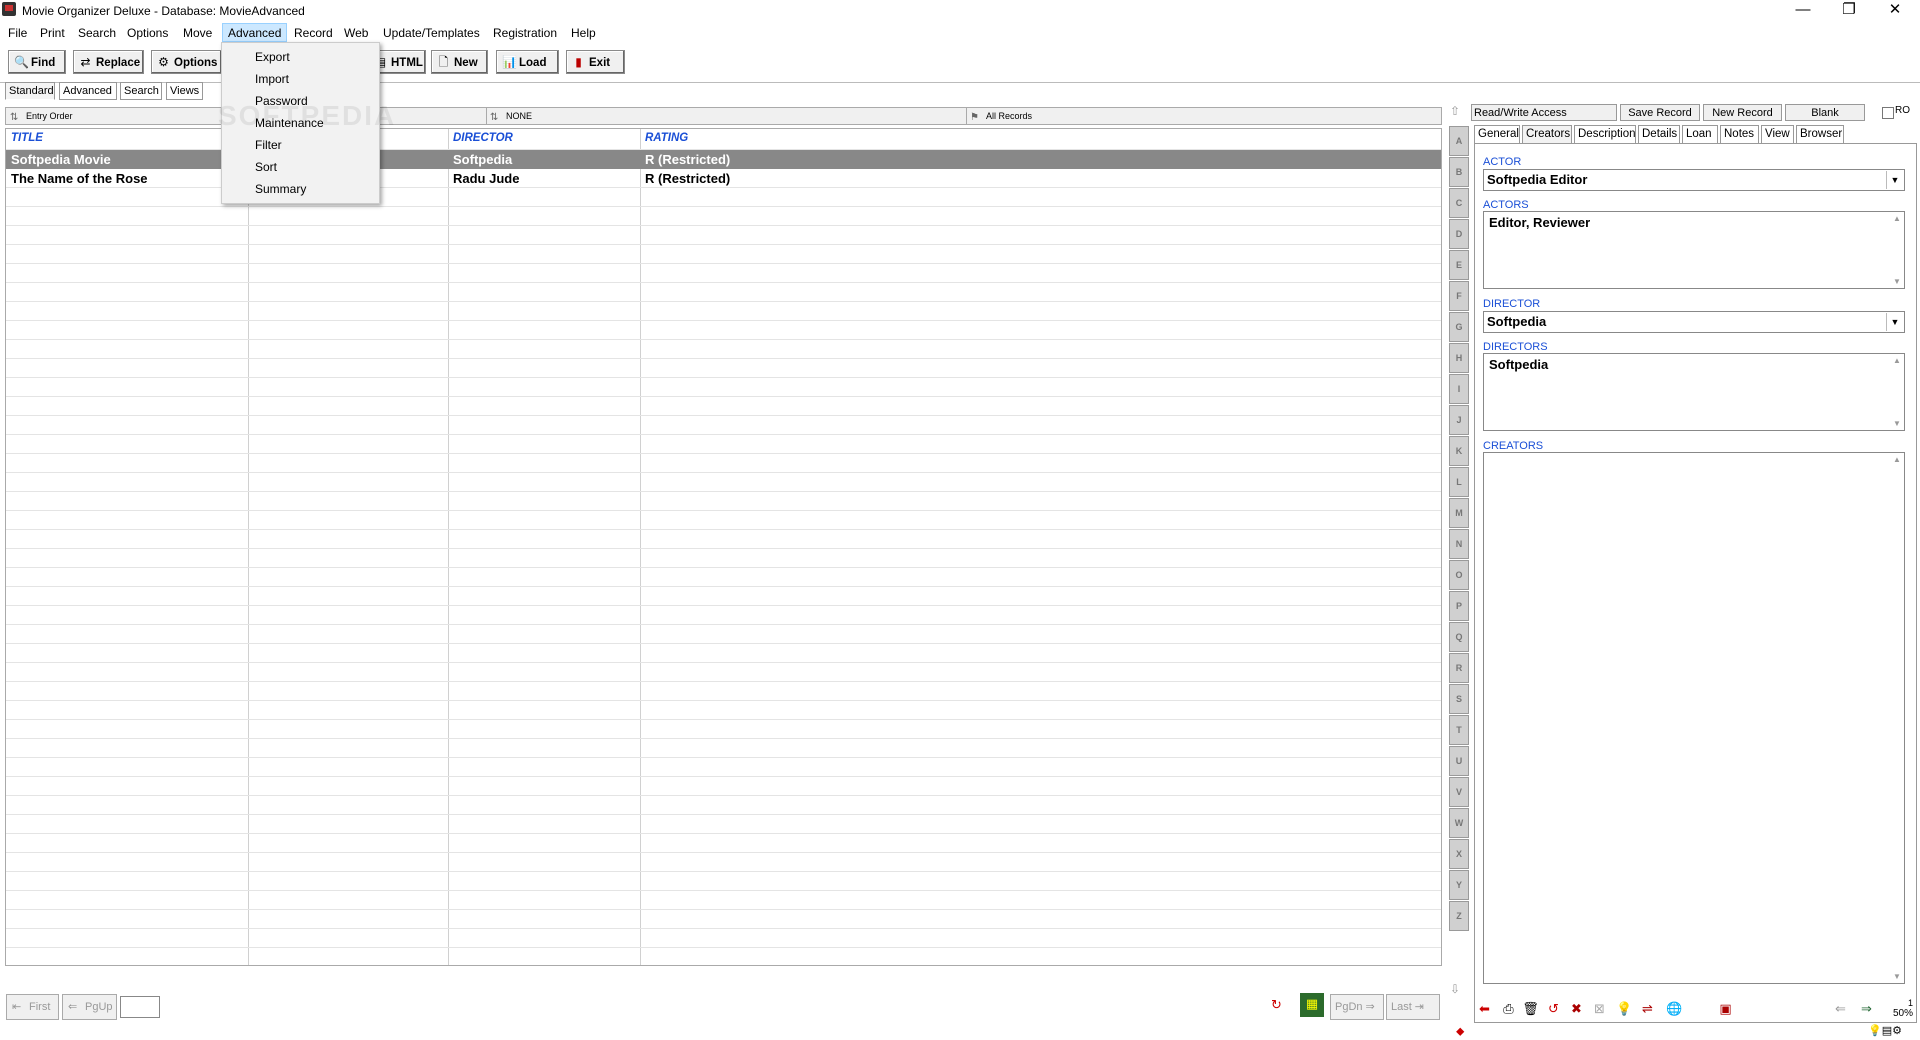 Image resolution: width=1920 pixels, height=1040 pixels. What do you see at coordinates (299, 145) in the screenshot?
I see `menu-item-filter: Filter` at bounding box center [299, 145].